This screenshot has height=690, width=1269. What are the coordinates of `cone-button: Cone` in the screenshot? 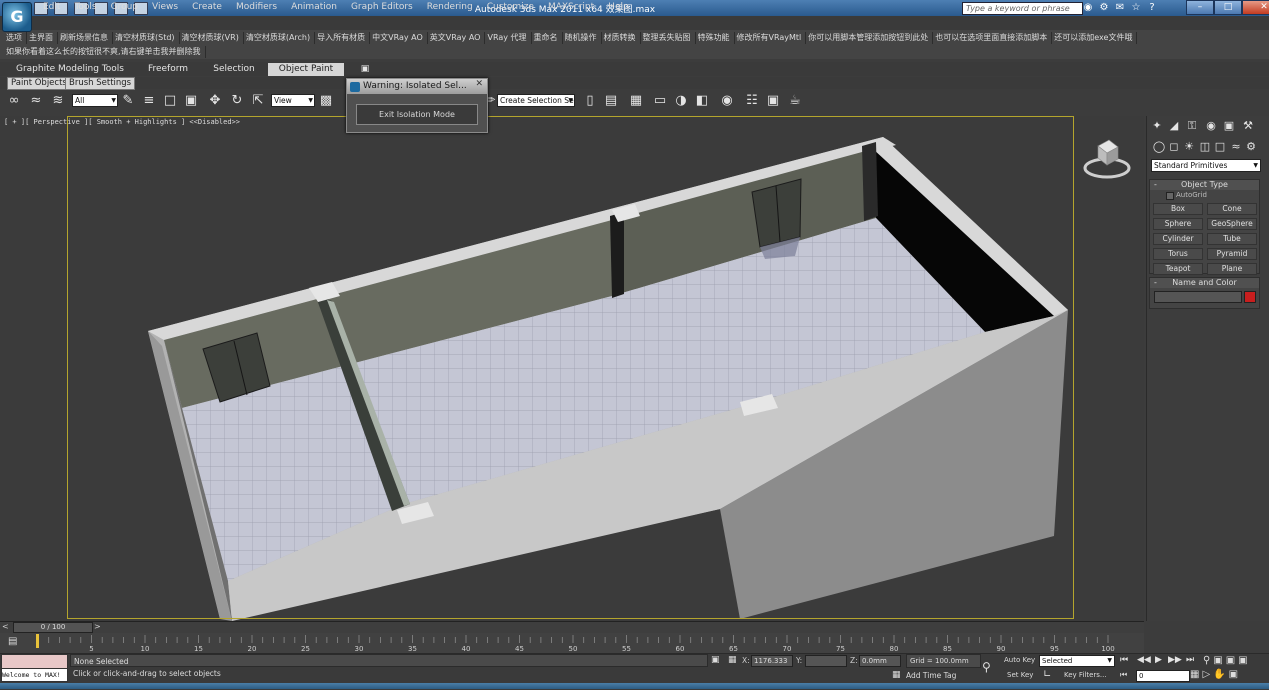 It's located at (1232, 209).